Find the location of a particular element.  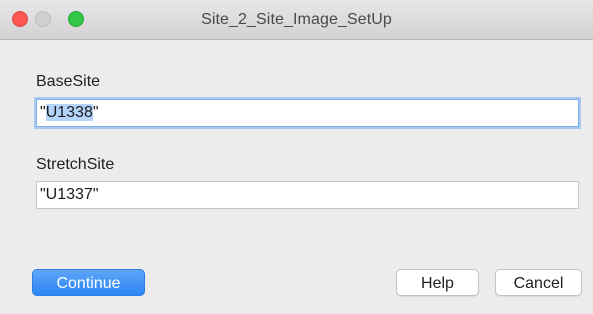

help-button: Help is located at coordinates (437, 282).